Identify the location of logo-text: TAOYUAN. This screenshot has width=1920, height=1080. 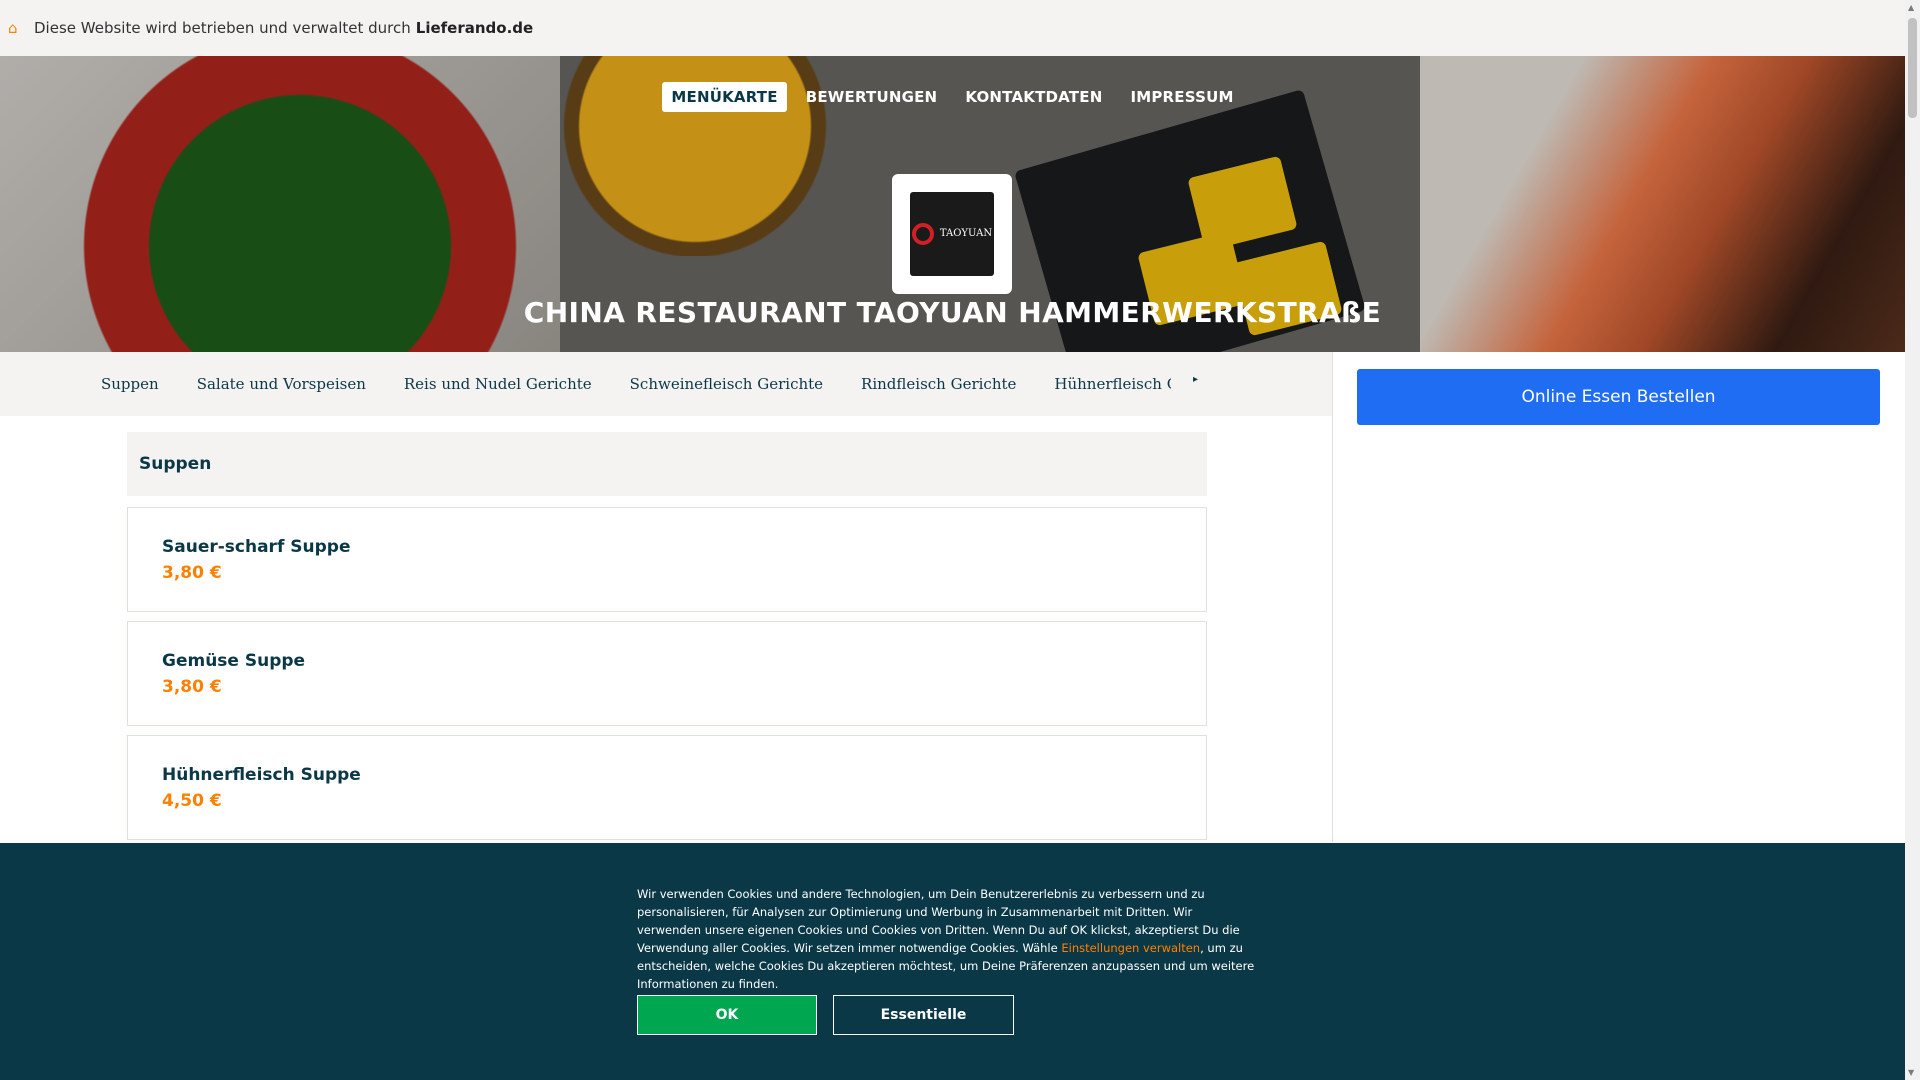
(966, 233).